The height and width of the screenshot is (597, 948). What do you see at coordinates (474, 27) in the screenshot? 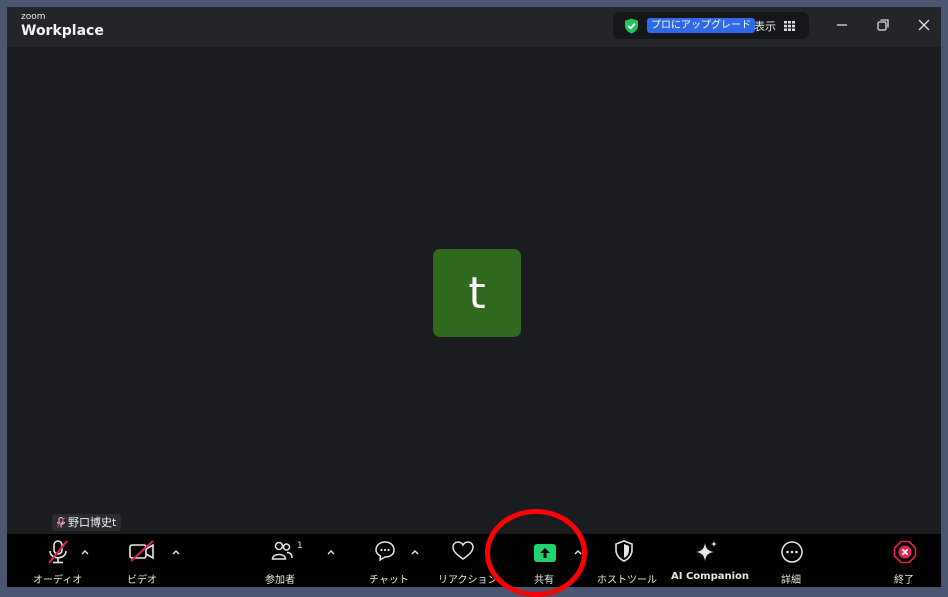
I see `title-bar: zoom Workplace プロにアップグレード 表示` at bounding box center [474, 27].